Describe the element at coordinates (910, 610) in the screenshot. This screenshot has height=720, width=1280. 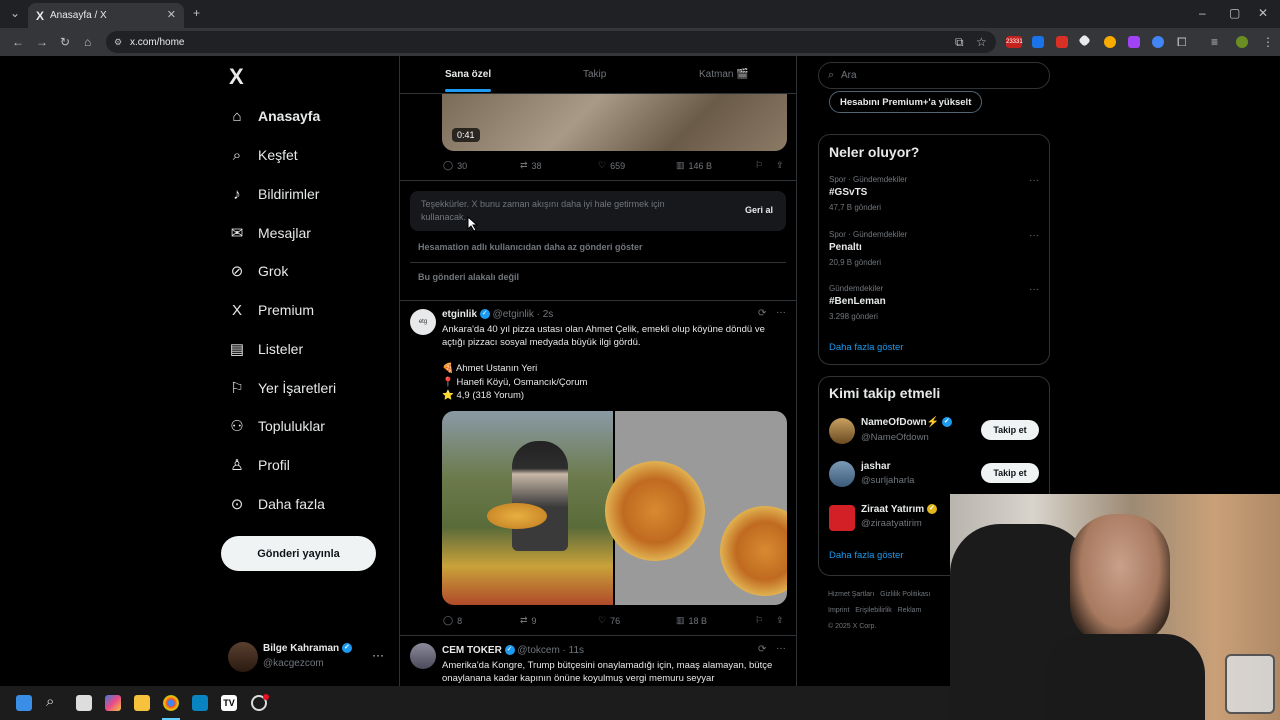
I see `footer-link: Reklam` at that location.